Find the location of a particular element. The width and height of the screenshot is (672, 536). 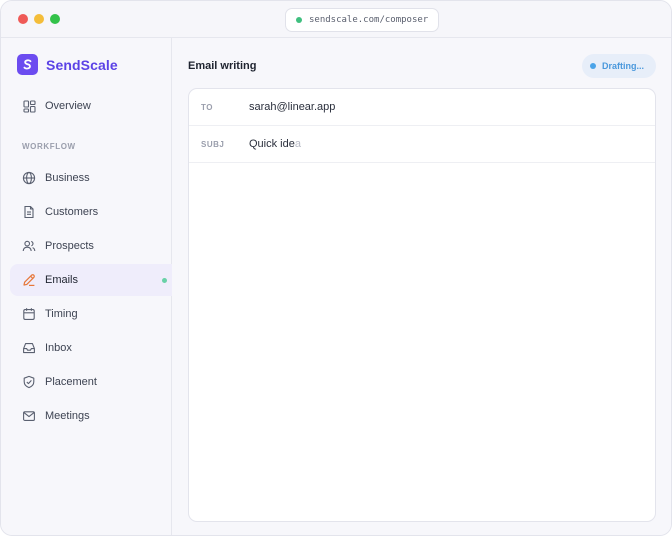

close-window-button is located at coordinates (23, 19).